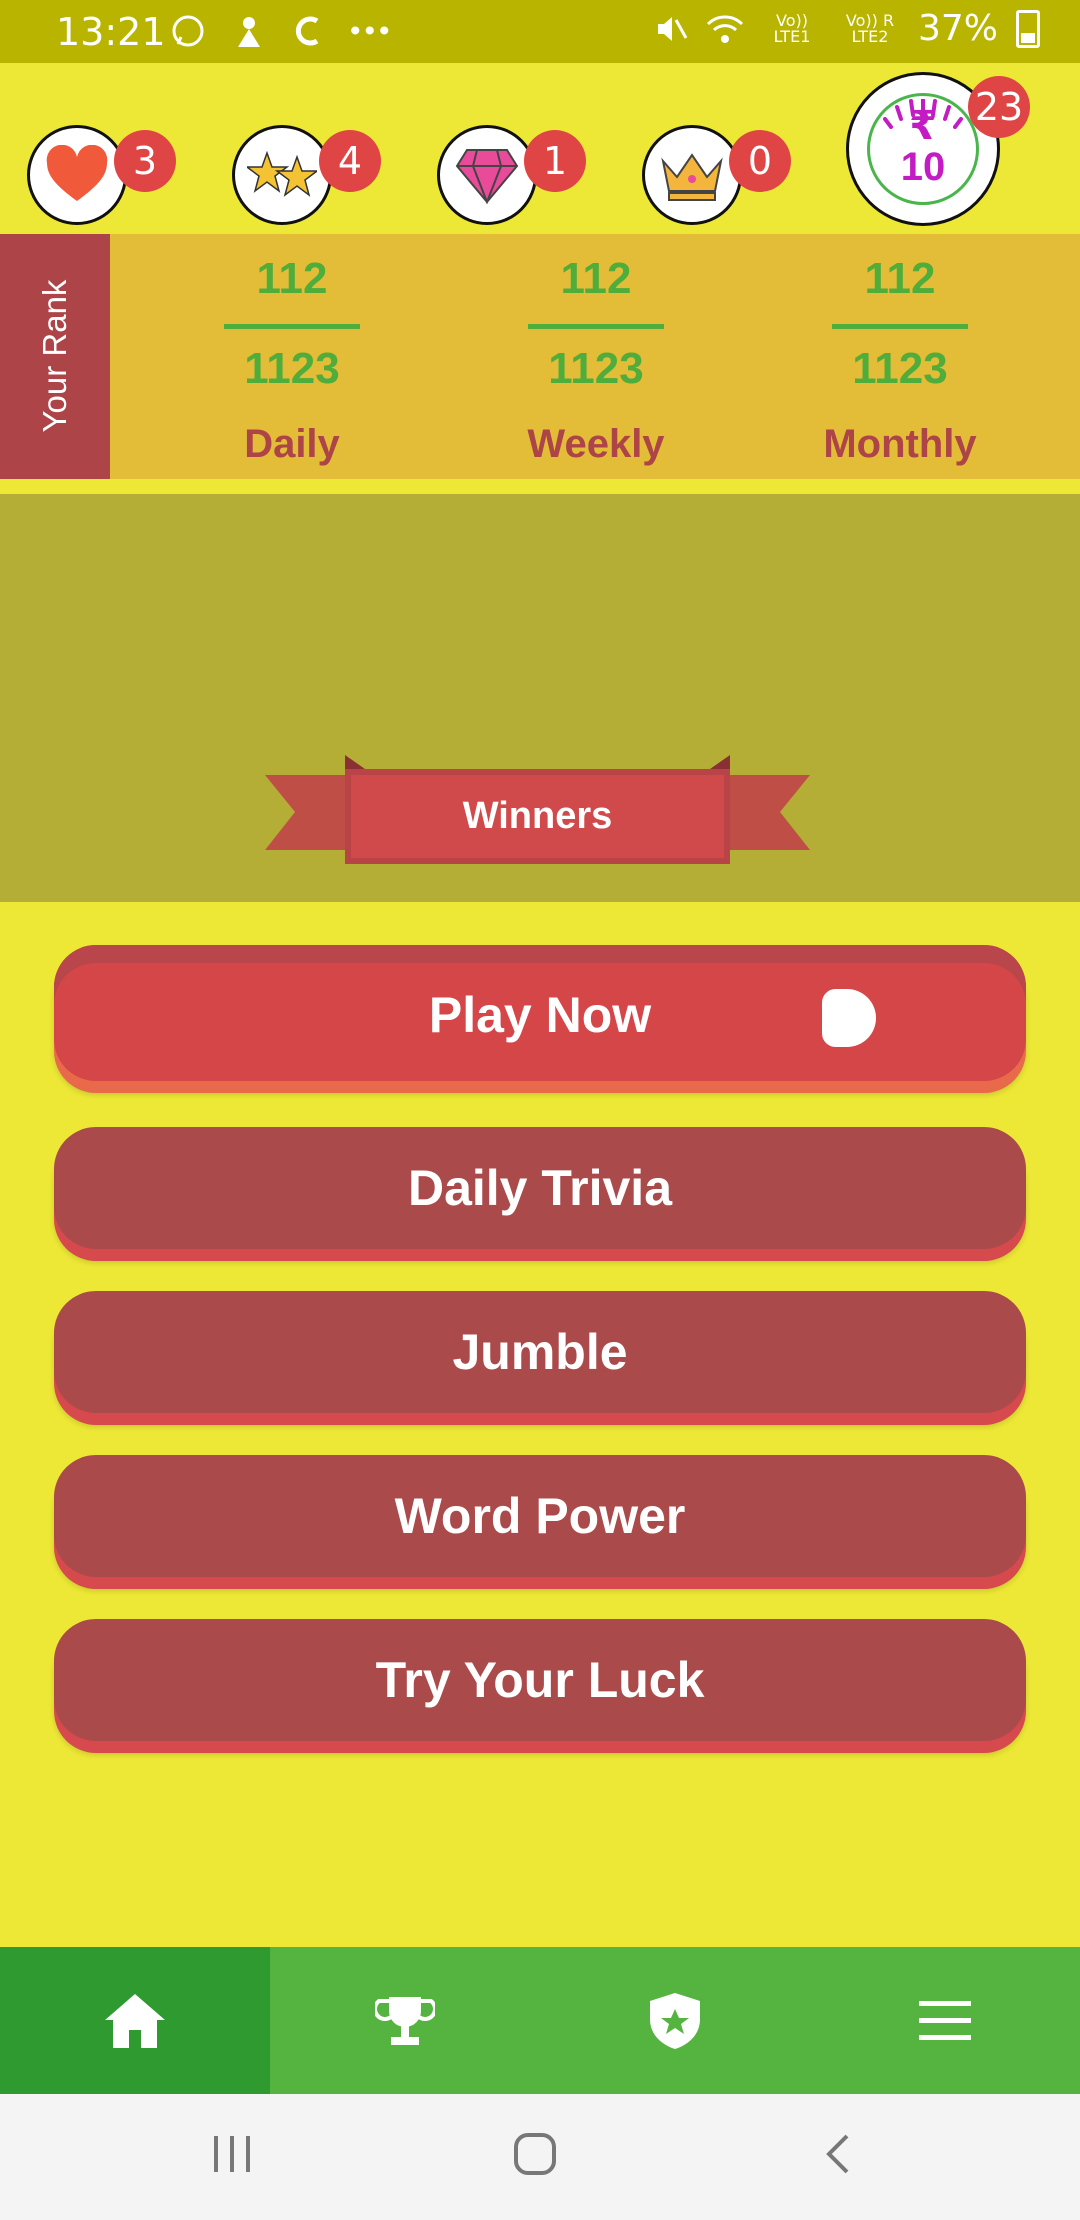 The height and width of the screenshot is (2220, 1080). Describe the element at coordinates (870, 28) in the screenshot. I see `sim2-signal: Vo)) R LTE2` at that location.